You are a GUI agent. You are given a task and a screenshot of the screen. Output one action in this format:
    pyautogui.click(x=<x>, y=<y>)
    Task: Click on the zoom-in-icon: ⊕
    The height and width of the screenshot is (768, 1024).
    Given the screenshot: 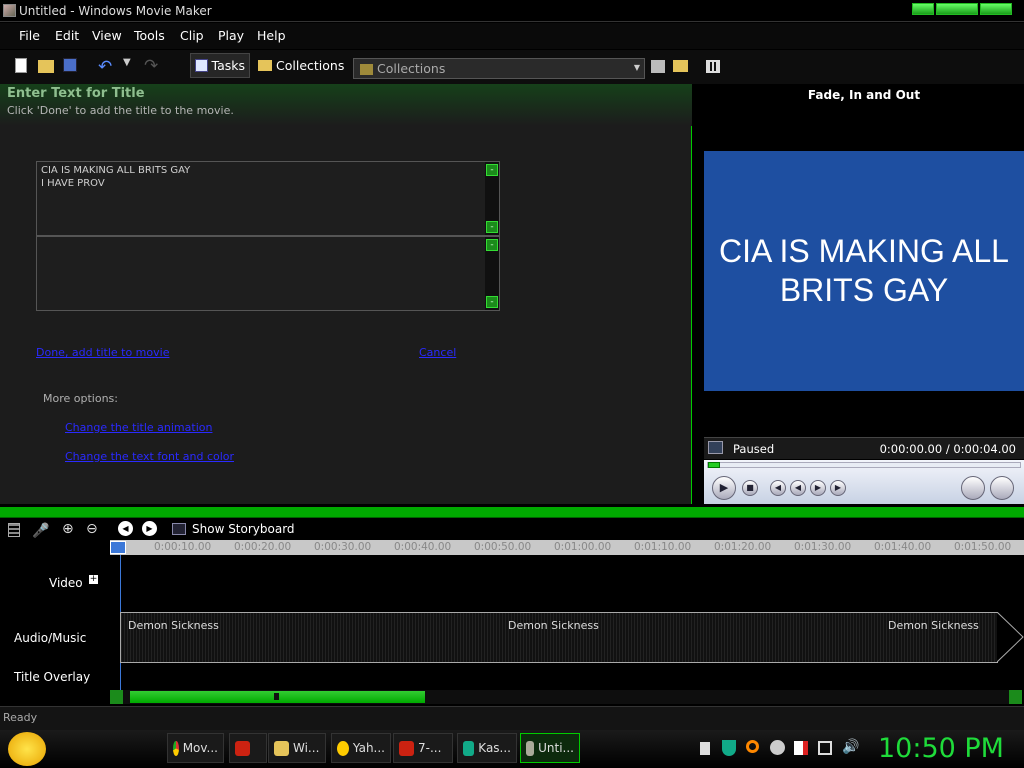 What is the action you would take?
    pyautogui.click(x=68, y=529)
    